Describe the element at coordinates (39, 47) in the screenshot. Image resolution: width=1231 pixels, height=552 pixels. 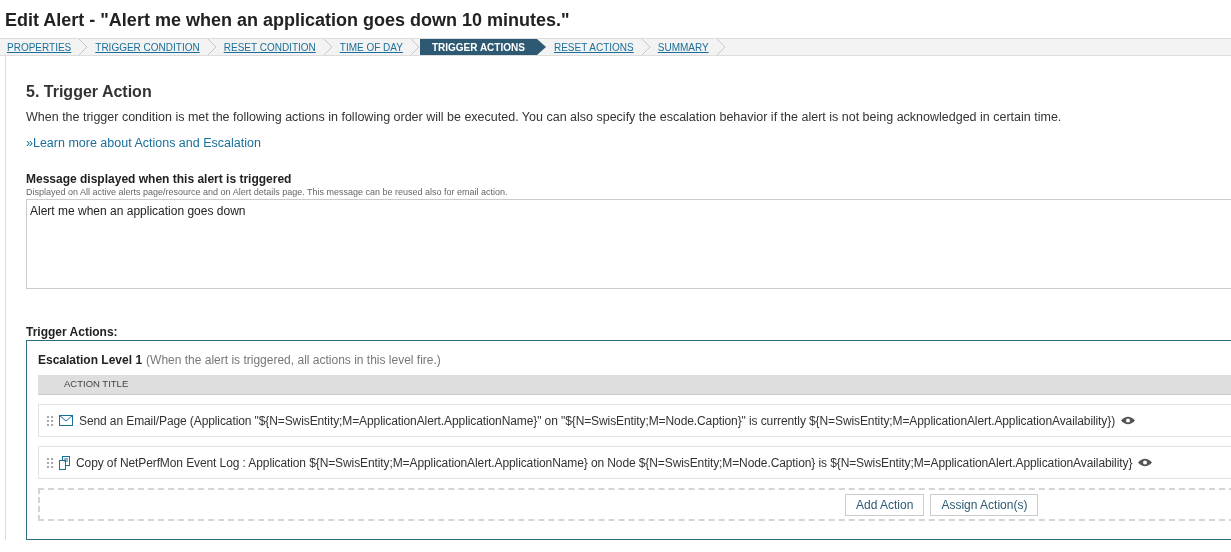
I see `wizard-step: PROPERTIES` at that location.